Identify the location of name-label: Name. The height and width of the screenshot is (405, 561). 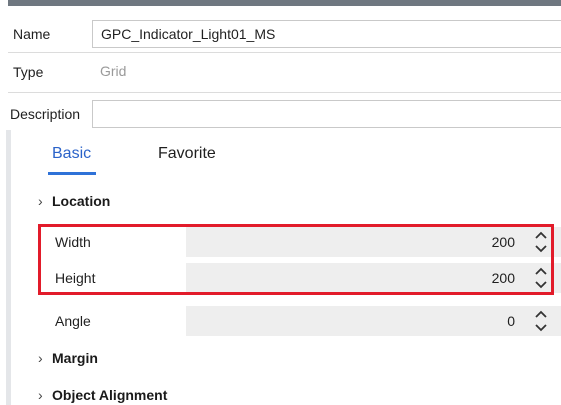
(32, 34).